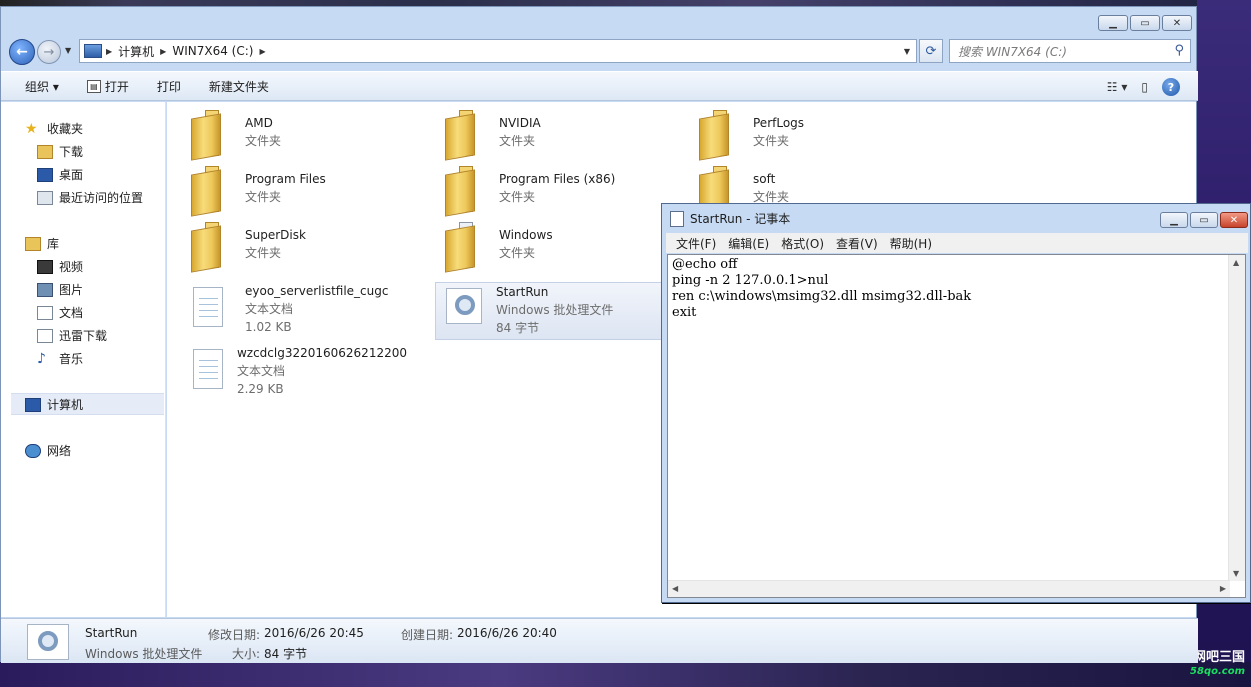 This screenshot has width=1251, height=687. I want to click on menu-view: 查看(V), so click(857, 243).